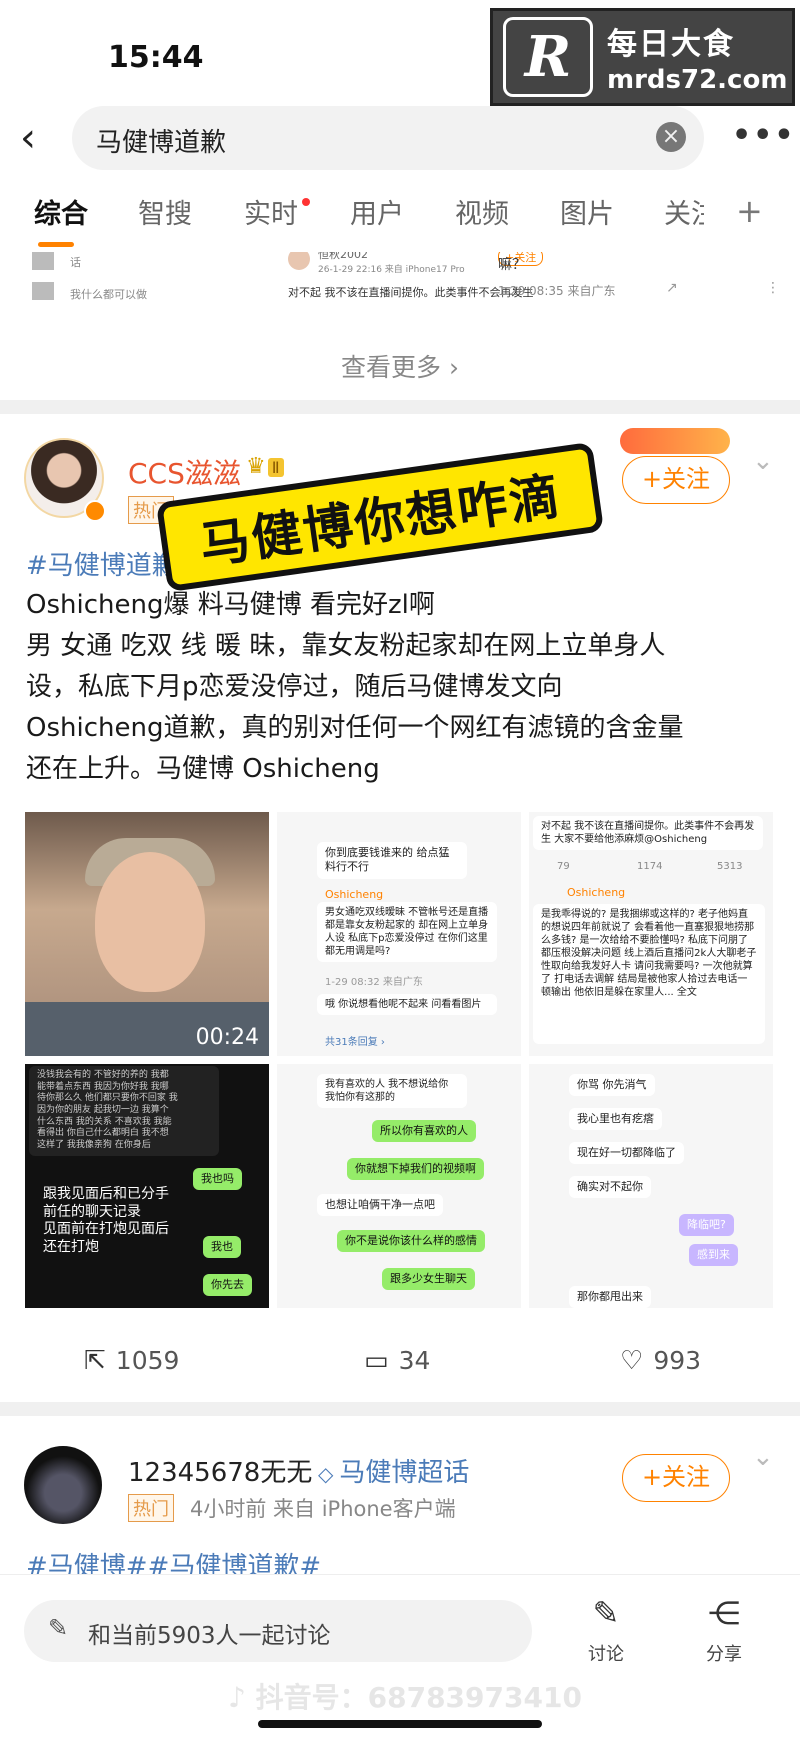 This screenshot has width=800, height=1739. What do you see at coordinates (355, 1042) in the screenshot?
I see `chat-link: 共31条回复 ›` at bounding box center [355, 1042].